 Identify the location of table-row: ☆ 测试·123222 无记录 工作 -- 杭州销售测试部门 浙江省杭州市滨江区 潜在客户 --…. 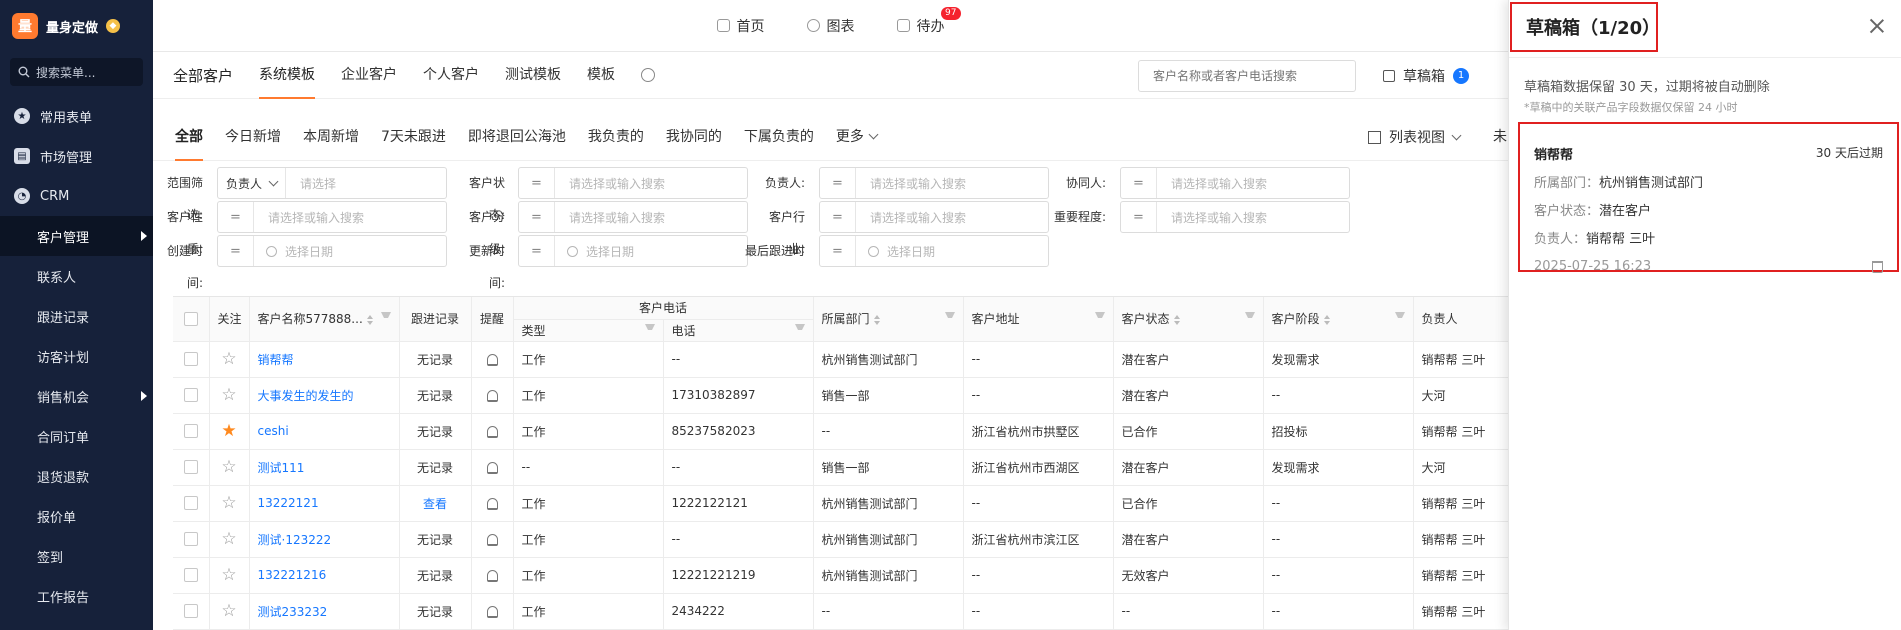
(840, 539).